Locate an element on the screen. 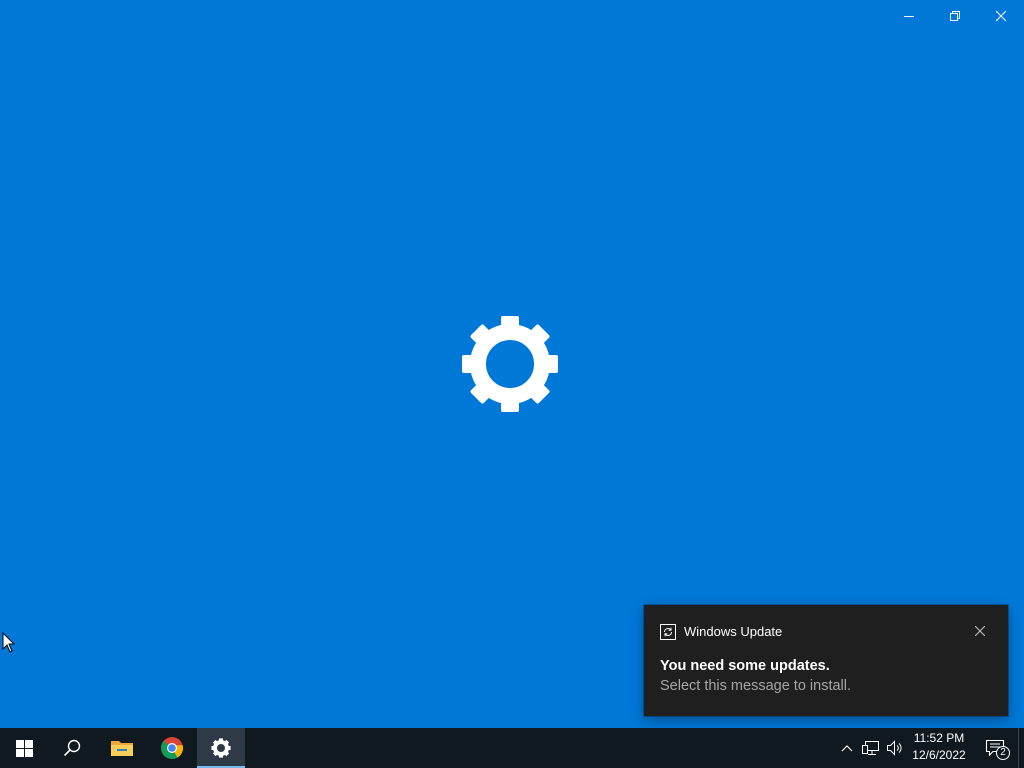  show-hidden-icons-button is located at coordinates (847, 748).